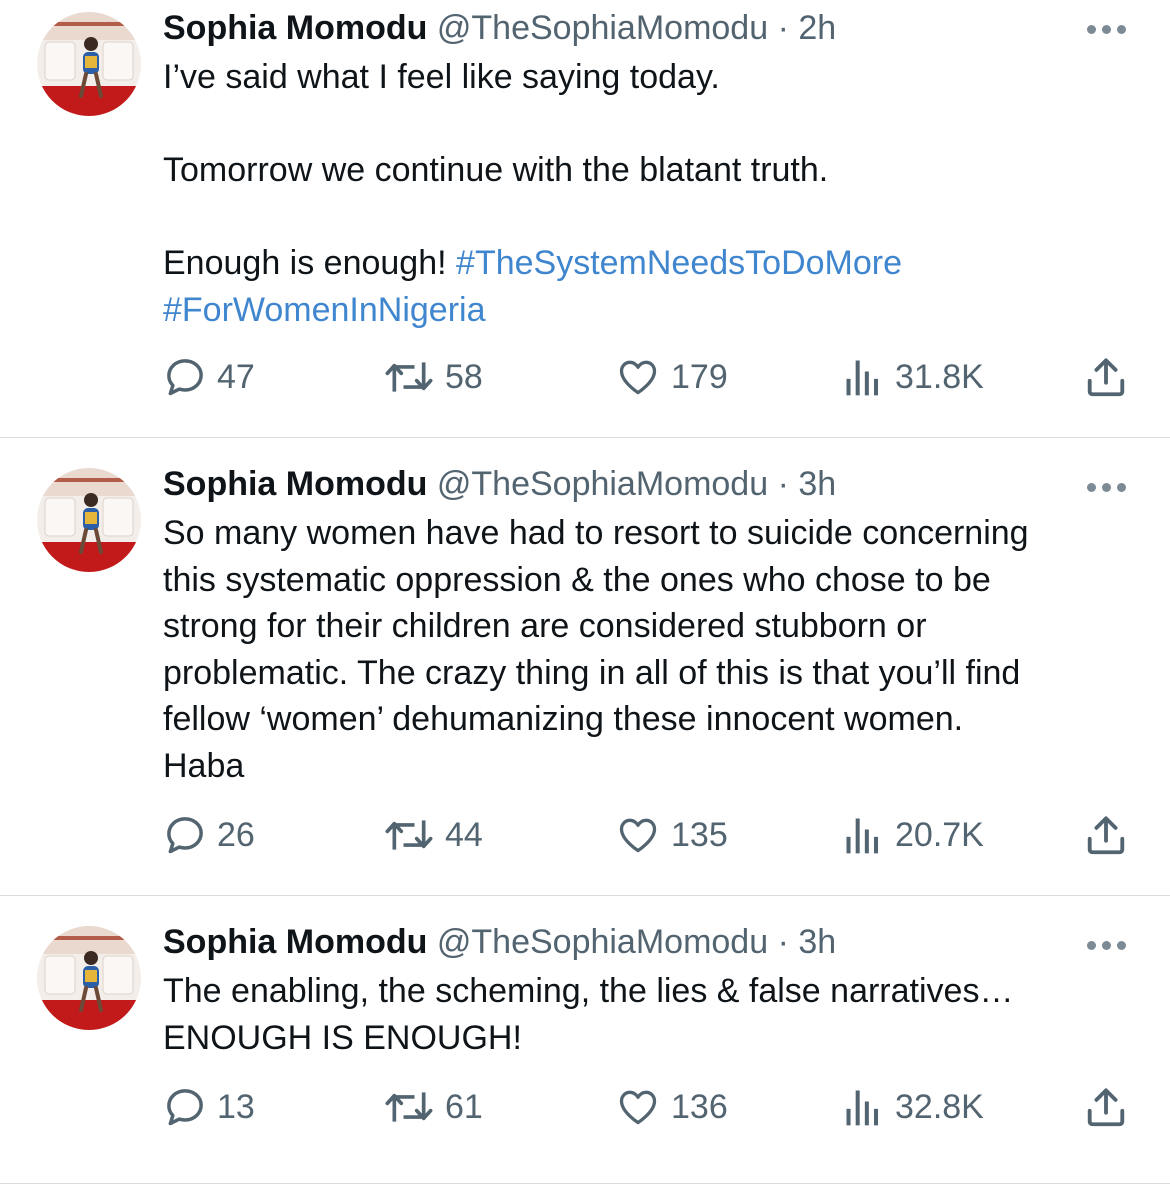  Describe the element at coordinates (464, 1106) in the screenshot. I see `retweet-count: 61` at that location.